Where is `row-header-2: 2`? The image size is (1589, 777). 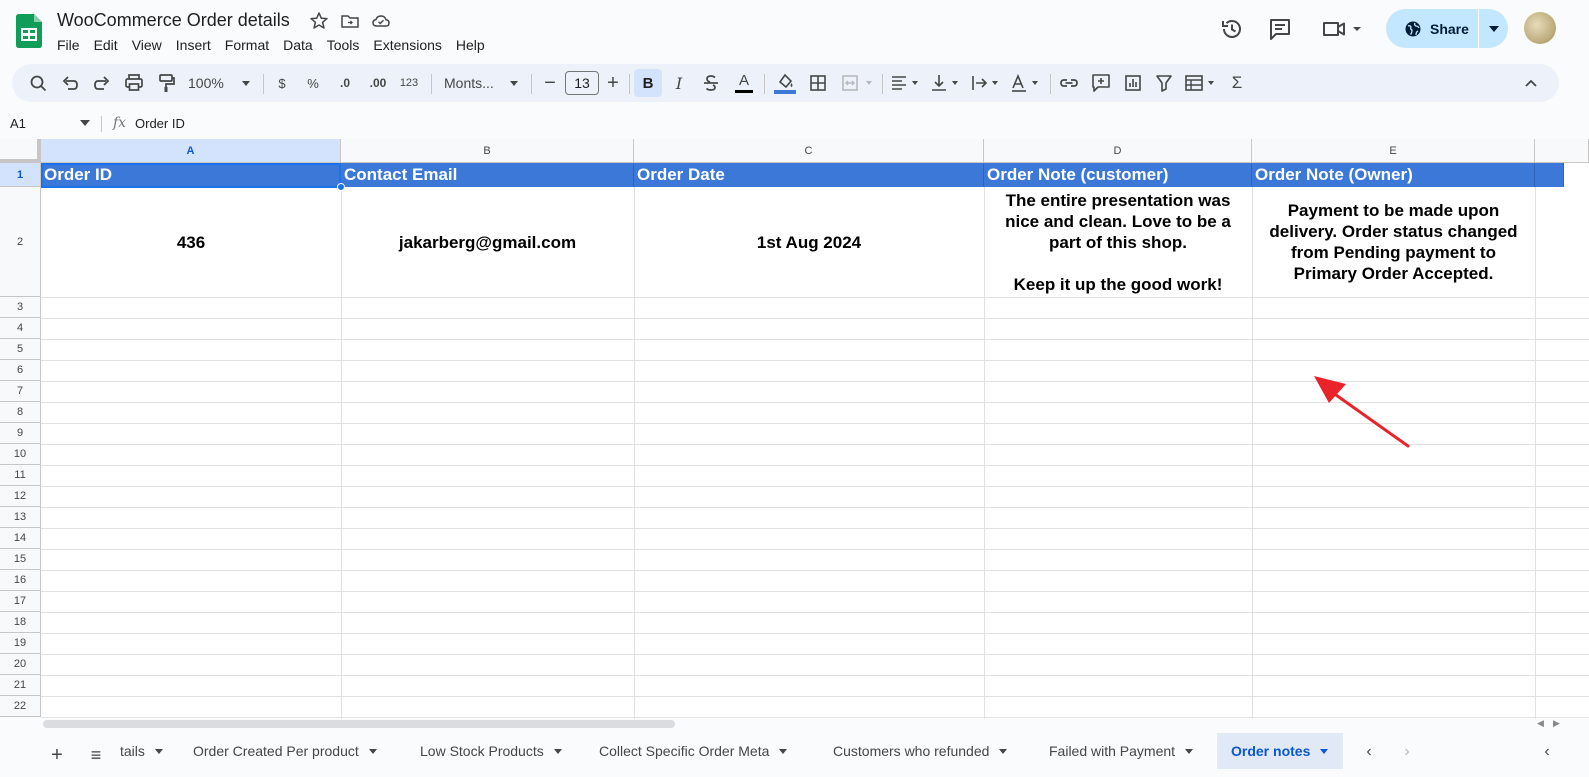 row-header-2: 2 is located at coordinates (20, 242).